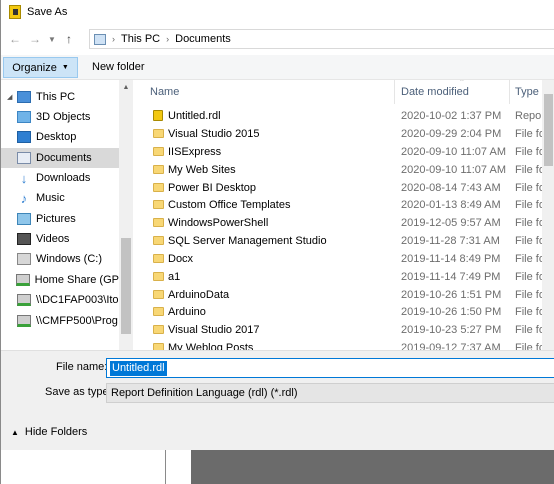 This screenshot has height=484, width=554. Describe the element at coordinates (63, 178) in the screenshot. I see `nav-item-label: Downloads` at that location.